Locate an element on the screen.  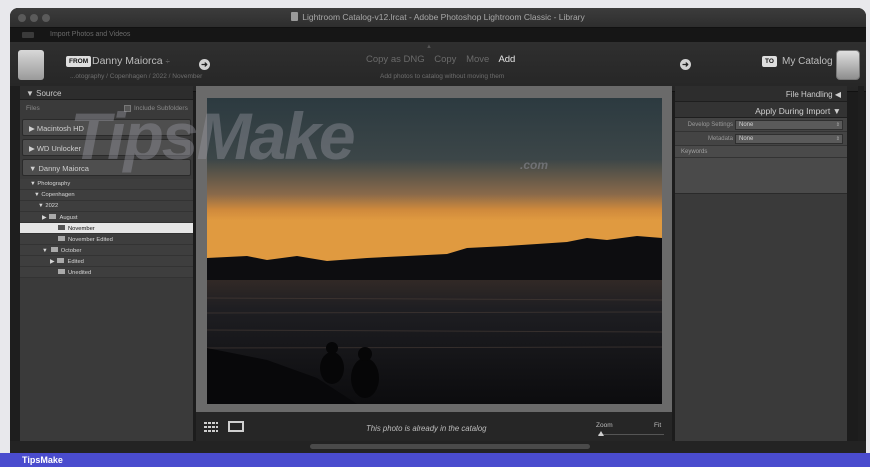
folder-tree-item-label: ▼ October is located at coordinates (61, 250).